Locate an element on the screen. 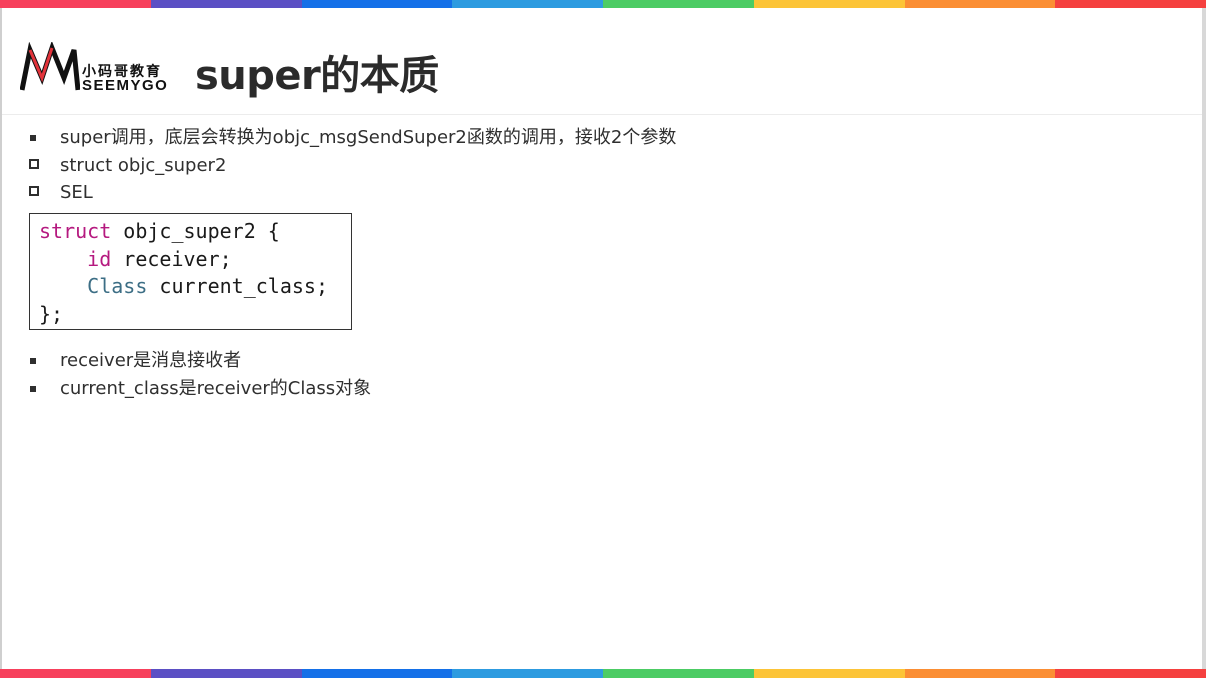 The height and width of the screenshot is (678, 1206). bullet-text: current_class是receiver的Class对象 is located at coordinates (216, 388).